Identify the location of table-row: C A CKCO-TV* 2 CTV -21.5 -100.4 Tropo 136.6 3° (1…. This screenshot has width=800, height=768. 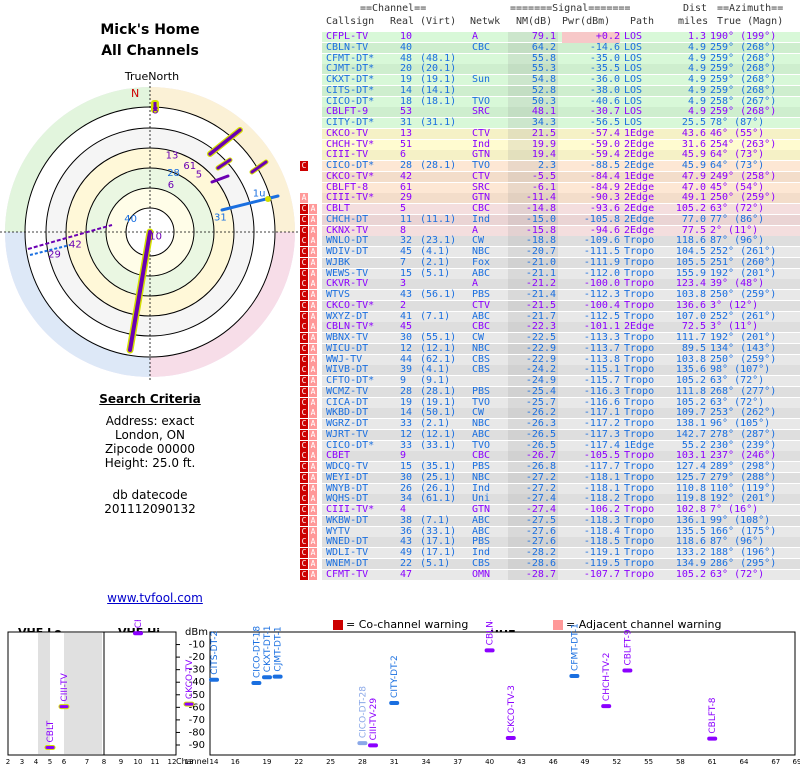
(550, 305).